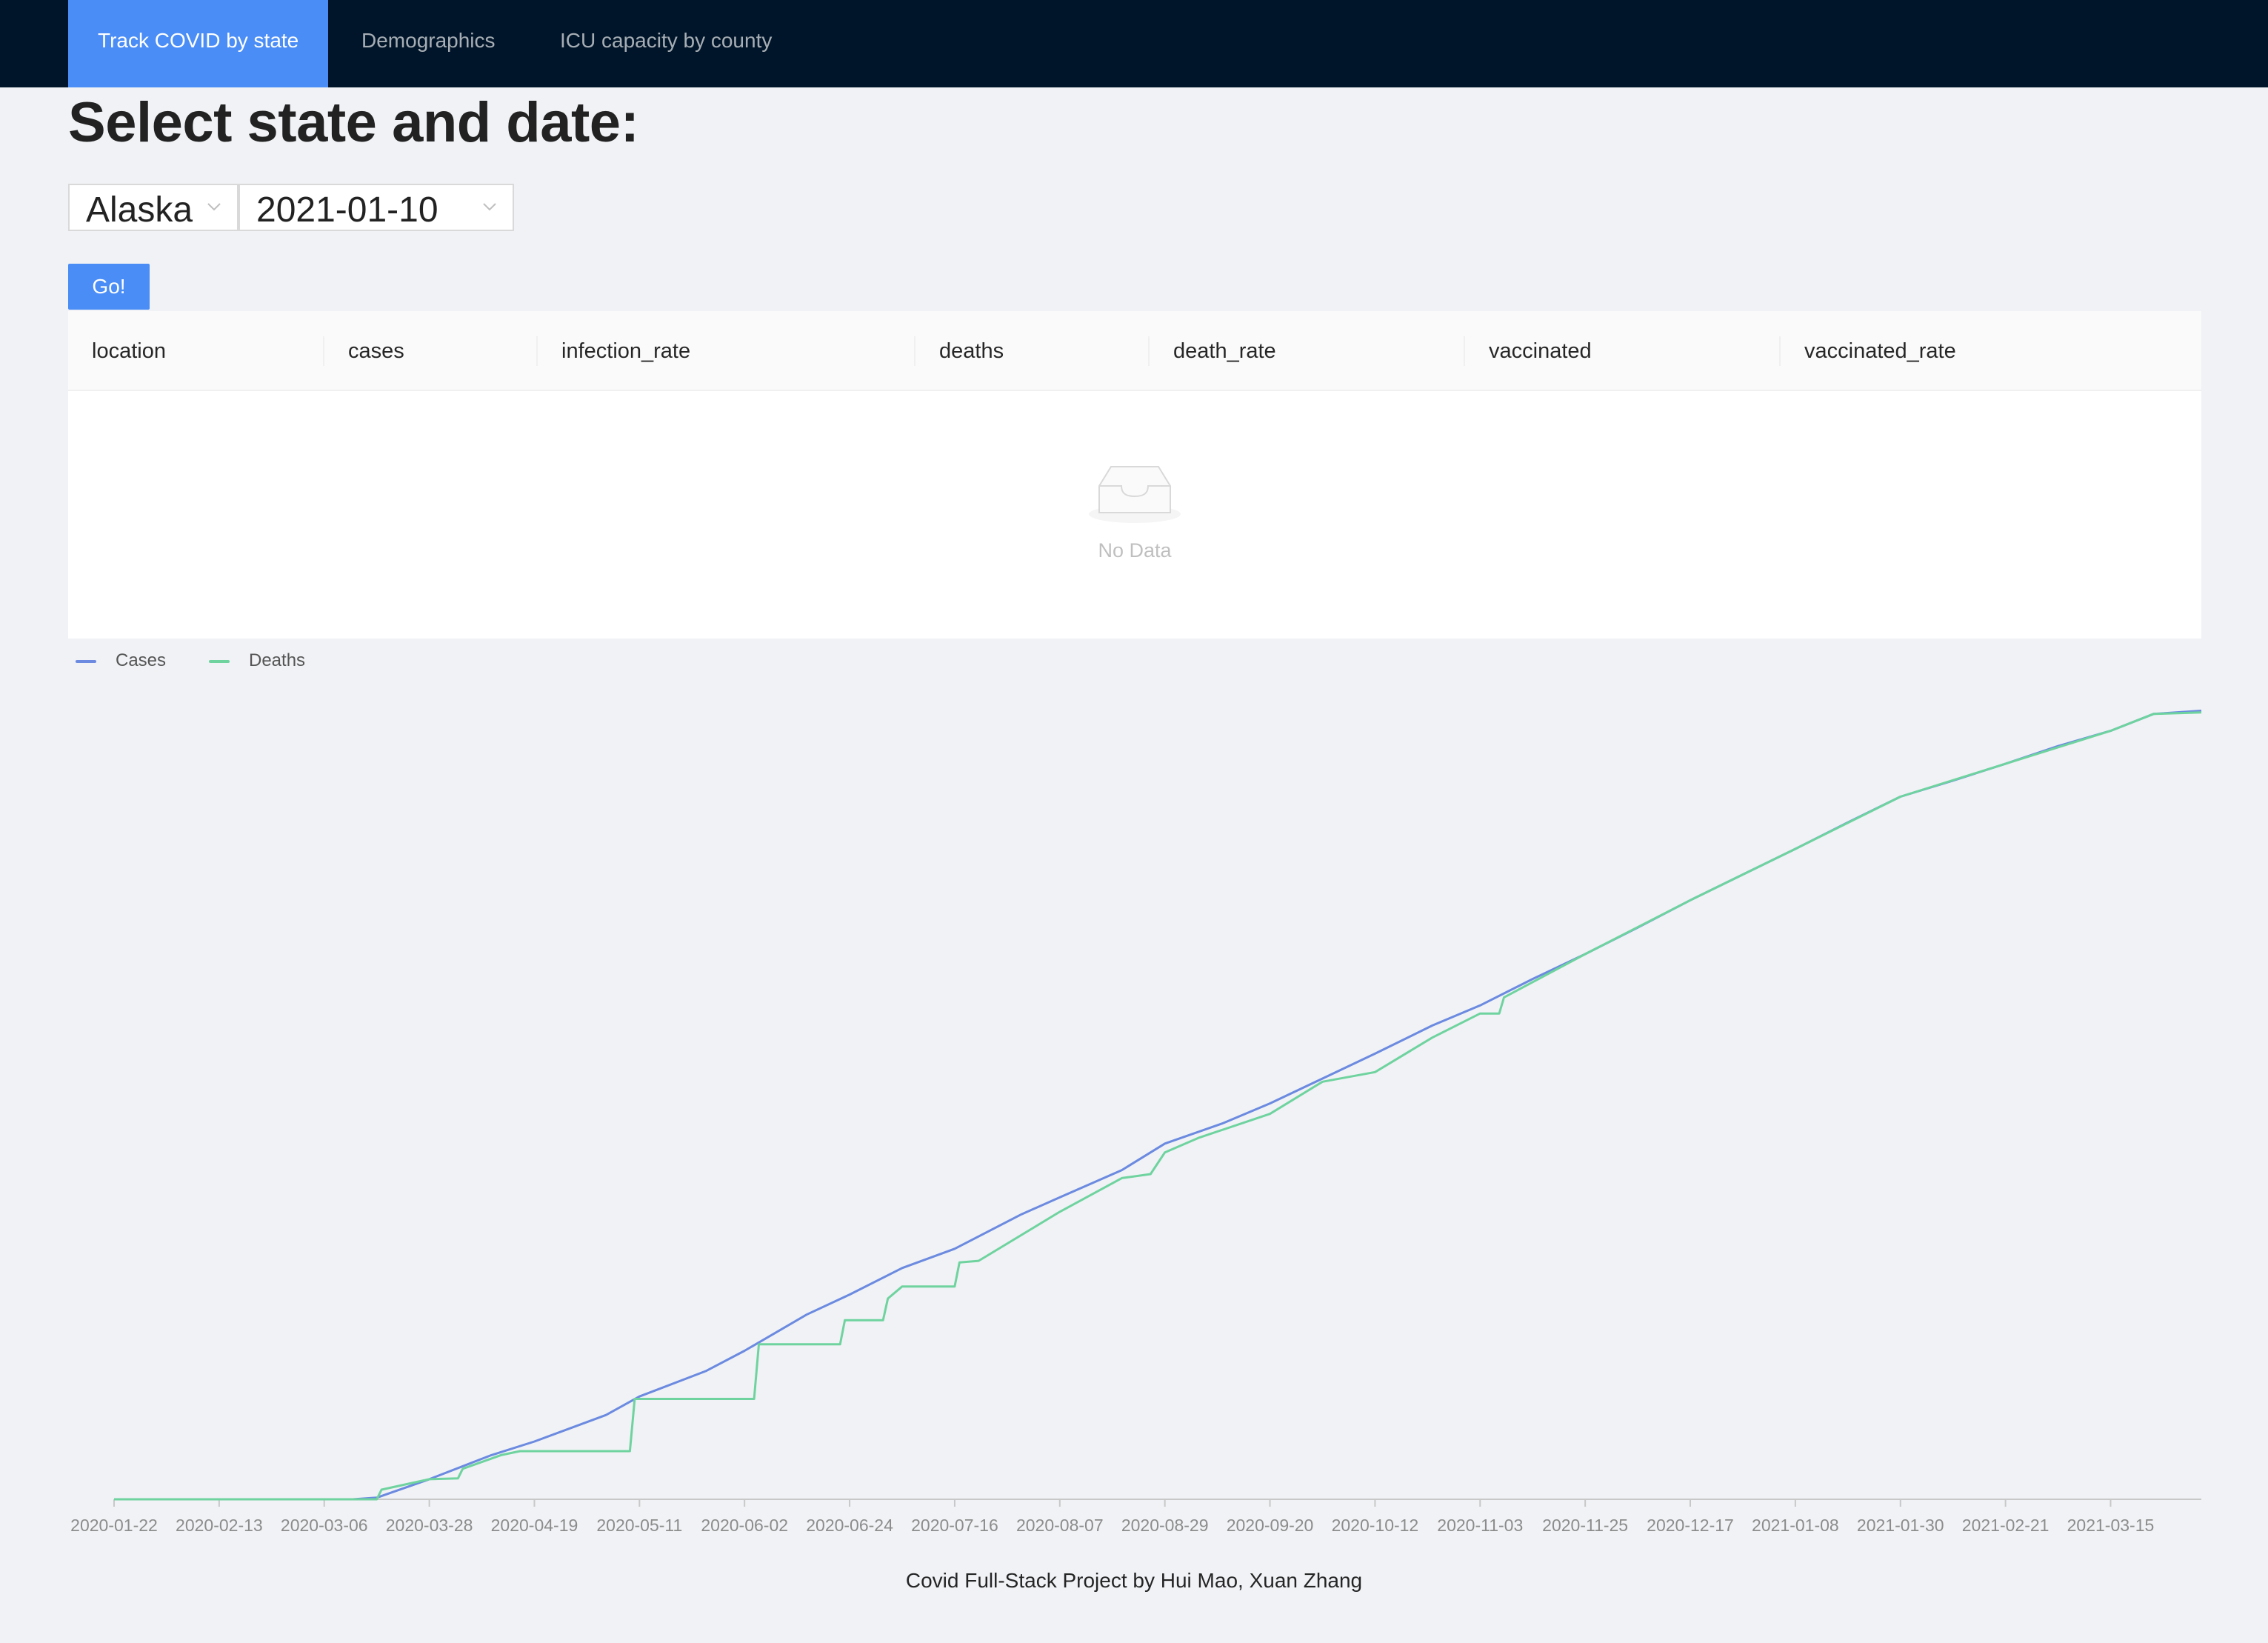 The width and height of the screenshot is (2268, 1643). What do you see at coordinates (429, 1526) in the screenshot?
I see `x-tick-label: 2020-03-28` at bounding box center [429, 1526].